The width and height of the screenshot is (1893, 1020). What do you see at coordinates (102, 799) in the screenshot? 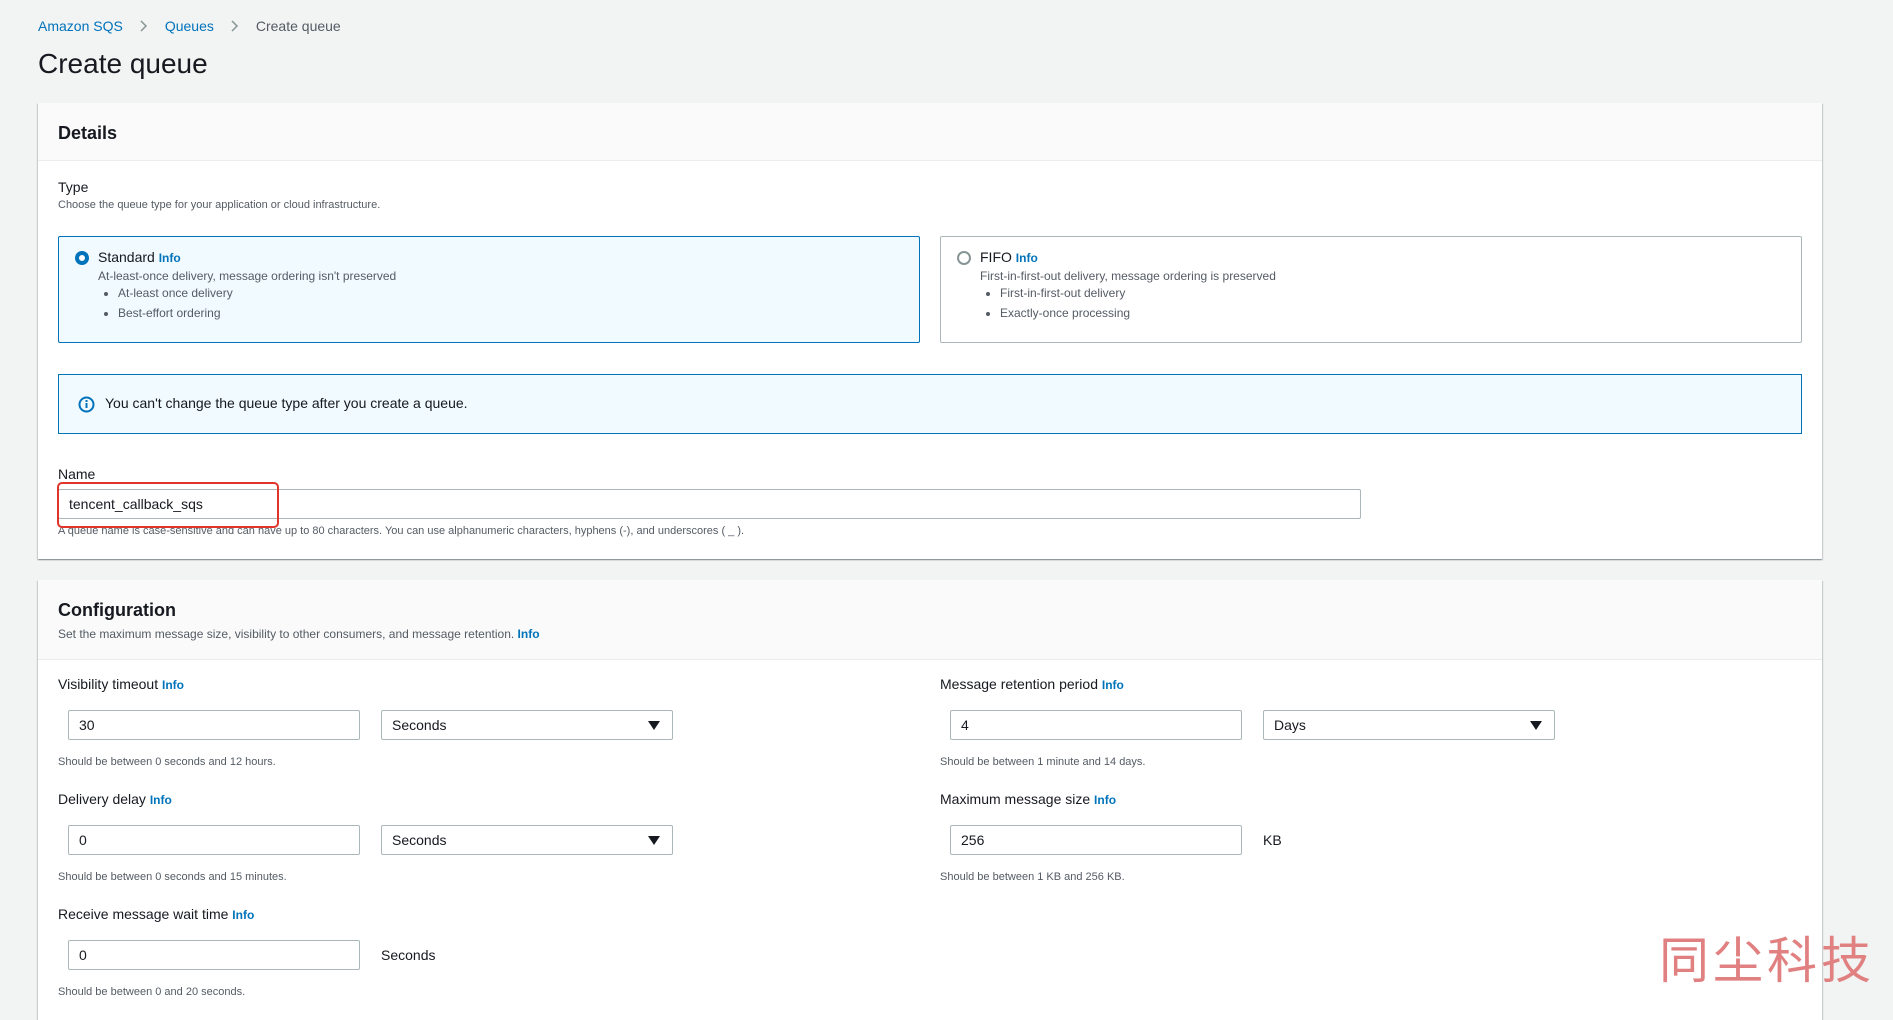
I see `delivery-delay-label: Delivery delay` at bounding box center [102, 799].